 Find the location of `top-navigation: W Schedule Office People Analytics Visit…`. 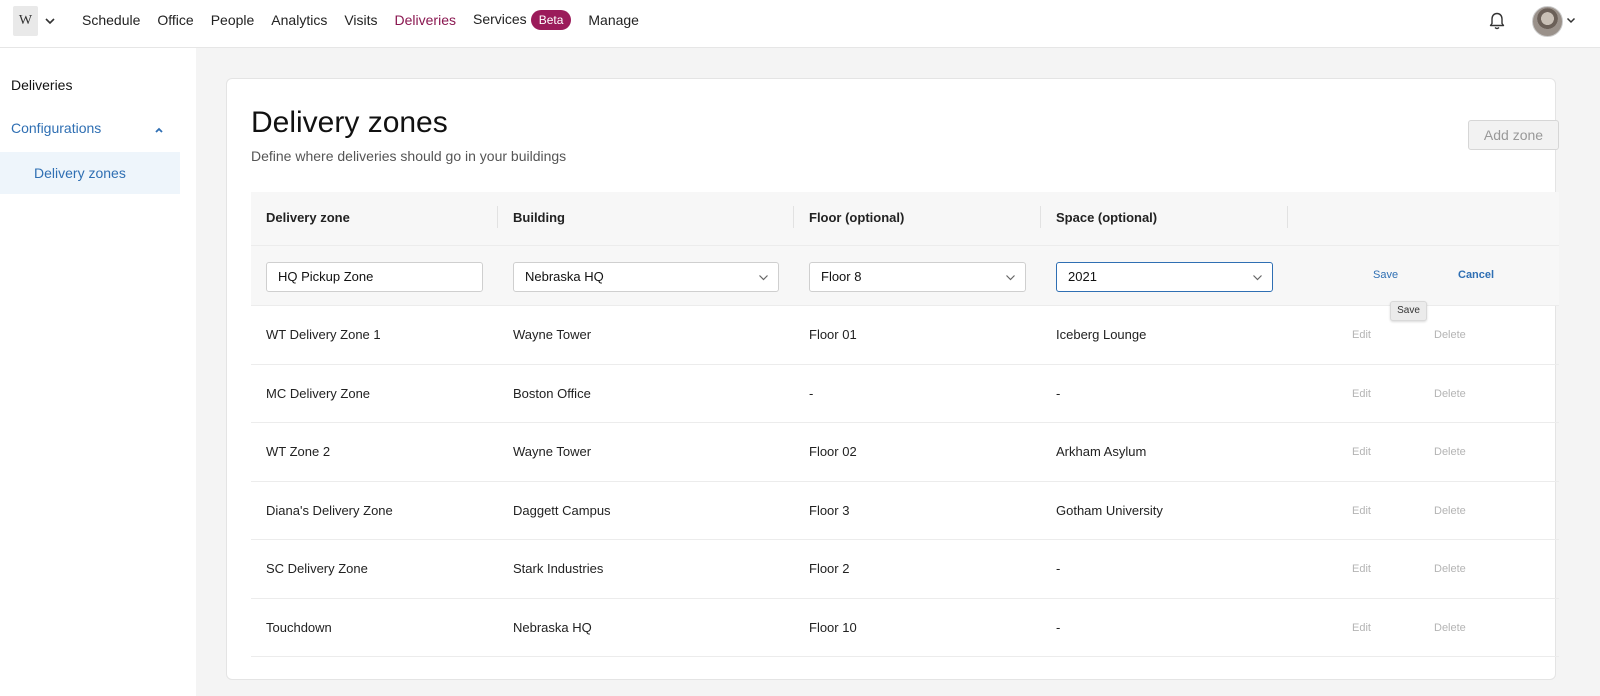

top-navigation: W Schedule Office People Analytics Visit… is located at coordinates (800, 24).